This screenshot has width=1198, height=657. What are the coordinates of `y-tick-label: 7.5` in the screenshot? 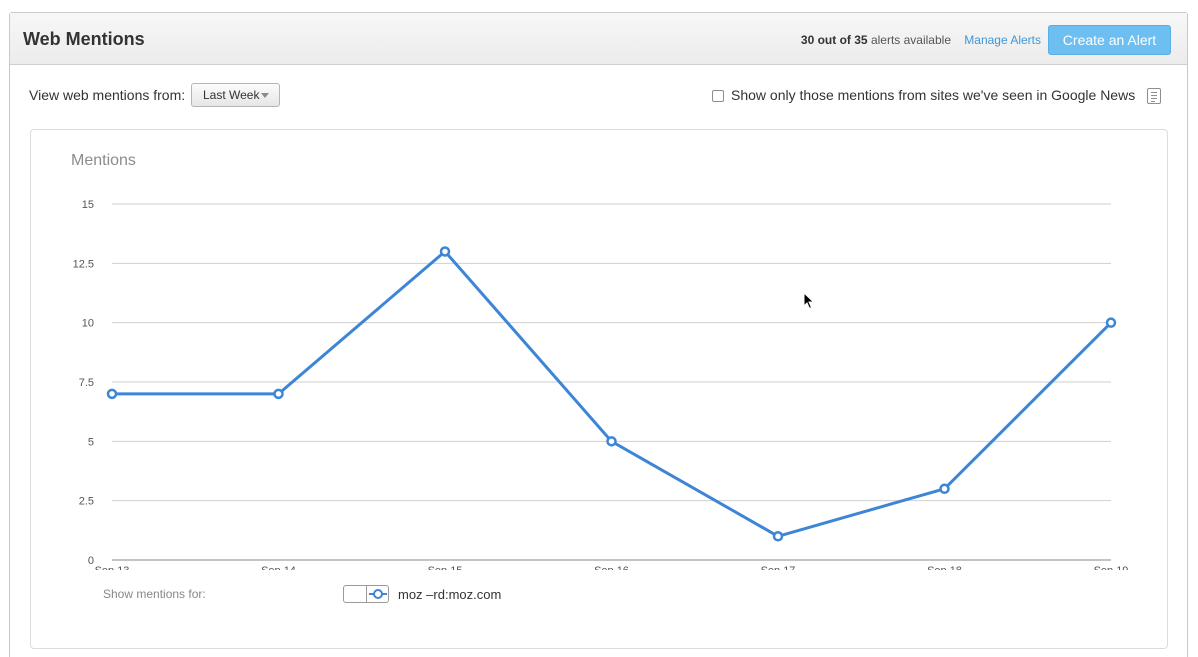 It's located at (86, 383).